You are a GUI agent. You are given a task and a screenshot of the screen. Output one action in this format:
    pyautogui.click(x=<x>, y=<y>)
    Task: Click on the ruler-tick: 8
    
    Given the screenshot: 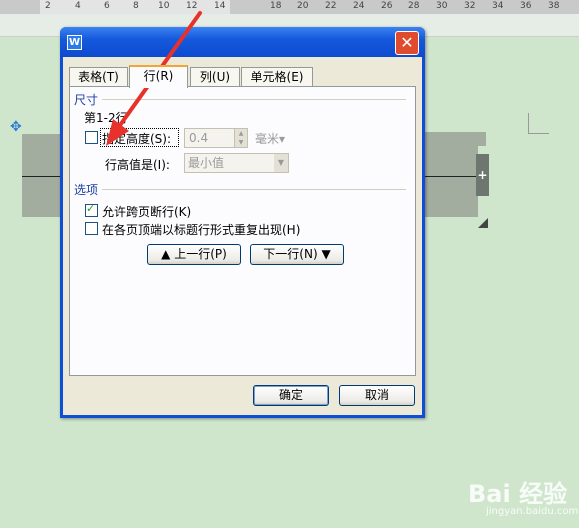 What is the action you would take?
    pyautogui.click(x=136, y=6)
    